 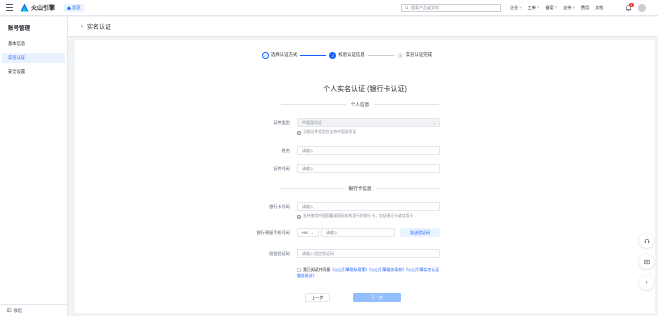 What do you see at coordinates (299, 269) in the screenshot?
I see `agreement-checkbox` at bounding box center [299, 269].